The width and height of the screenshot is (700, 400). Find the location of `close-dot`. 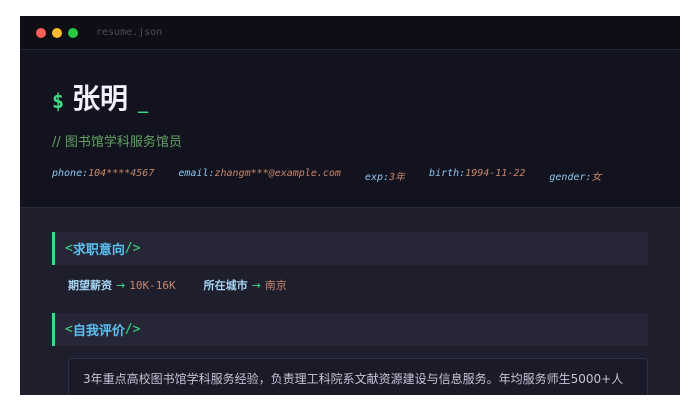

close-dot is located at coordinates (41, 32).